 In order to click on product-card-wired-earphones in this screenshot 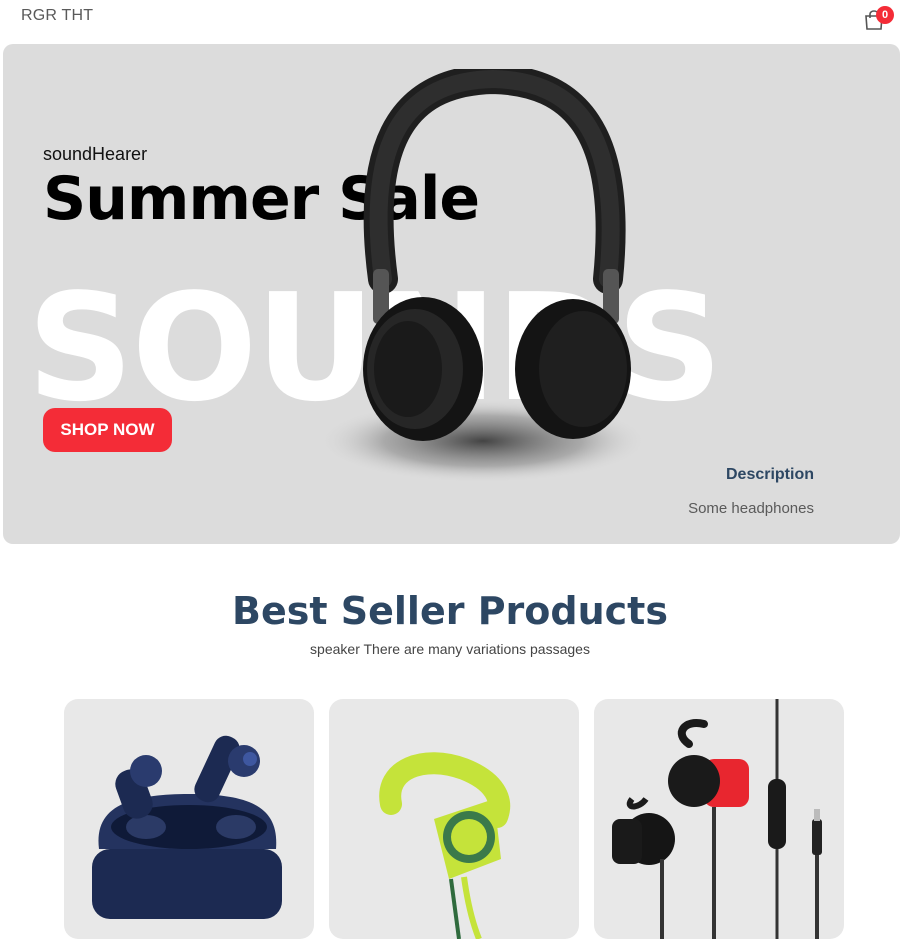, I will do `click(719, 819)`.